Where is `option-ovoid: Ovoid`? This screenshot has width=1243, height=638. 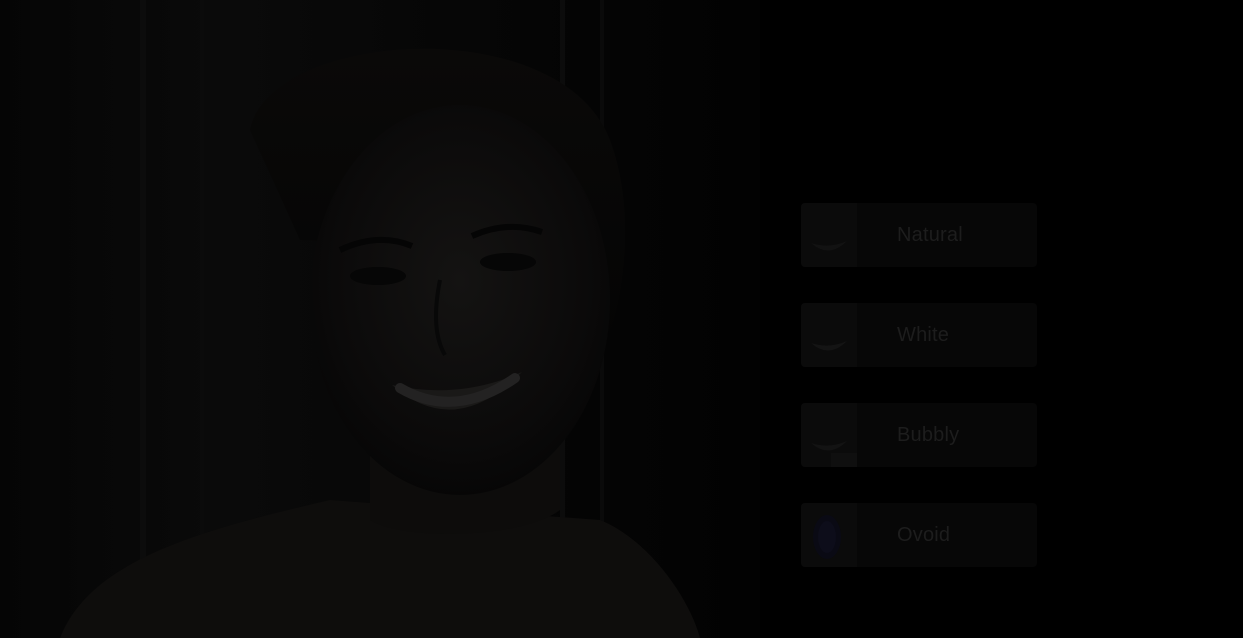
option-ovoid: Ovoid is located at coordinates (919, 535).